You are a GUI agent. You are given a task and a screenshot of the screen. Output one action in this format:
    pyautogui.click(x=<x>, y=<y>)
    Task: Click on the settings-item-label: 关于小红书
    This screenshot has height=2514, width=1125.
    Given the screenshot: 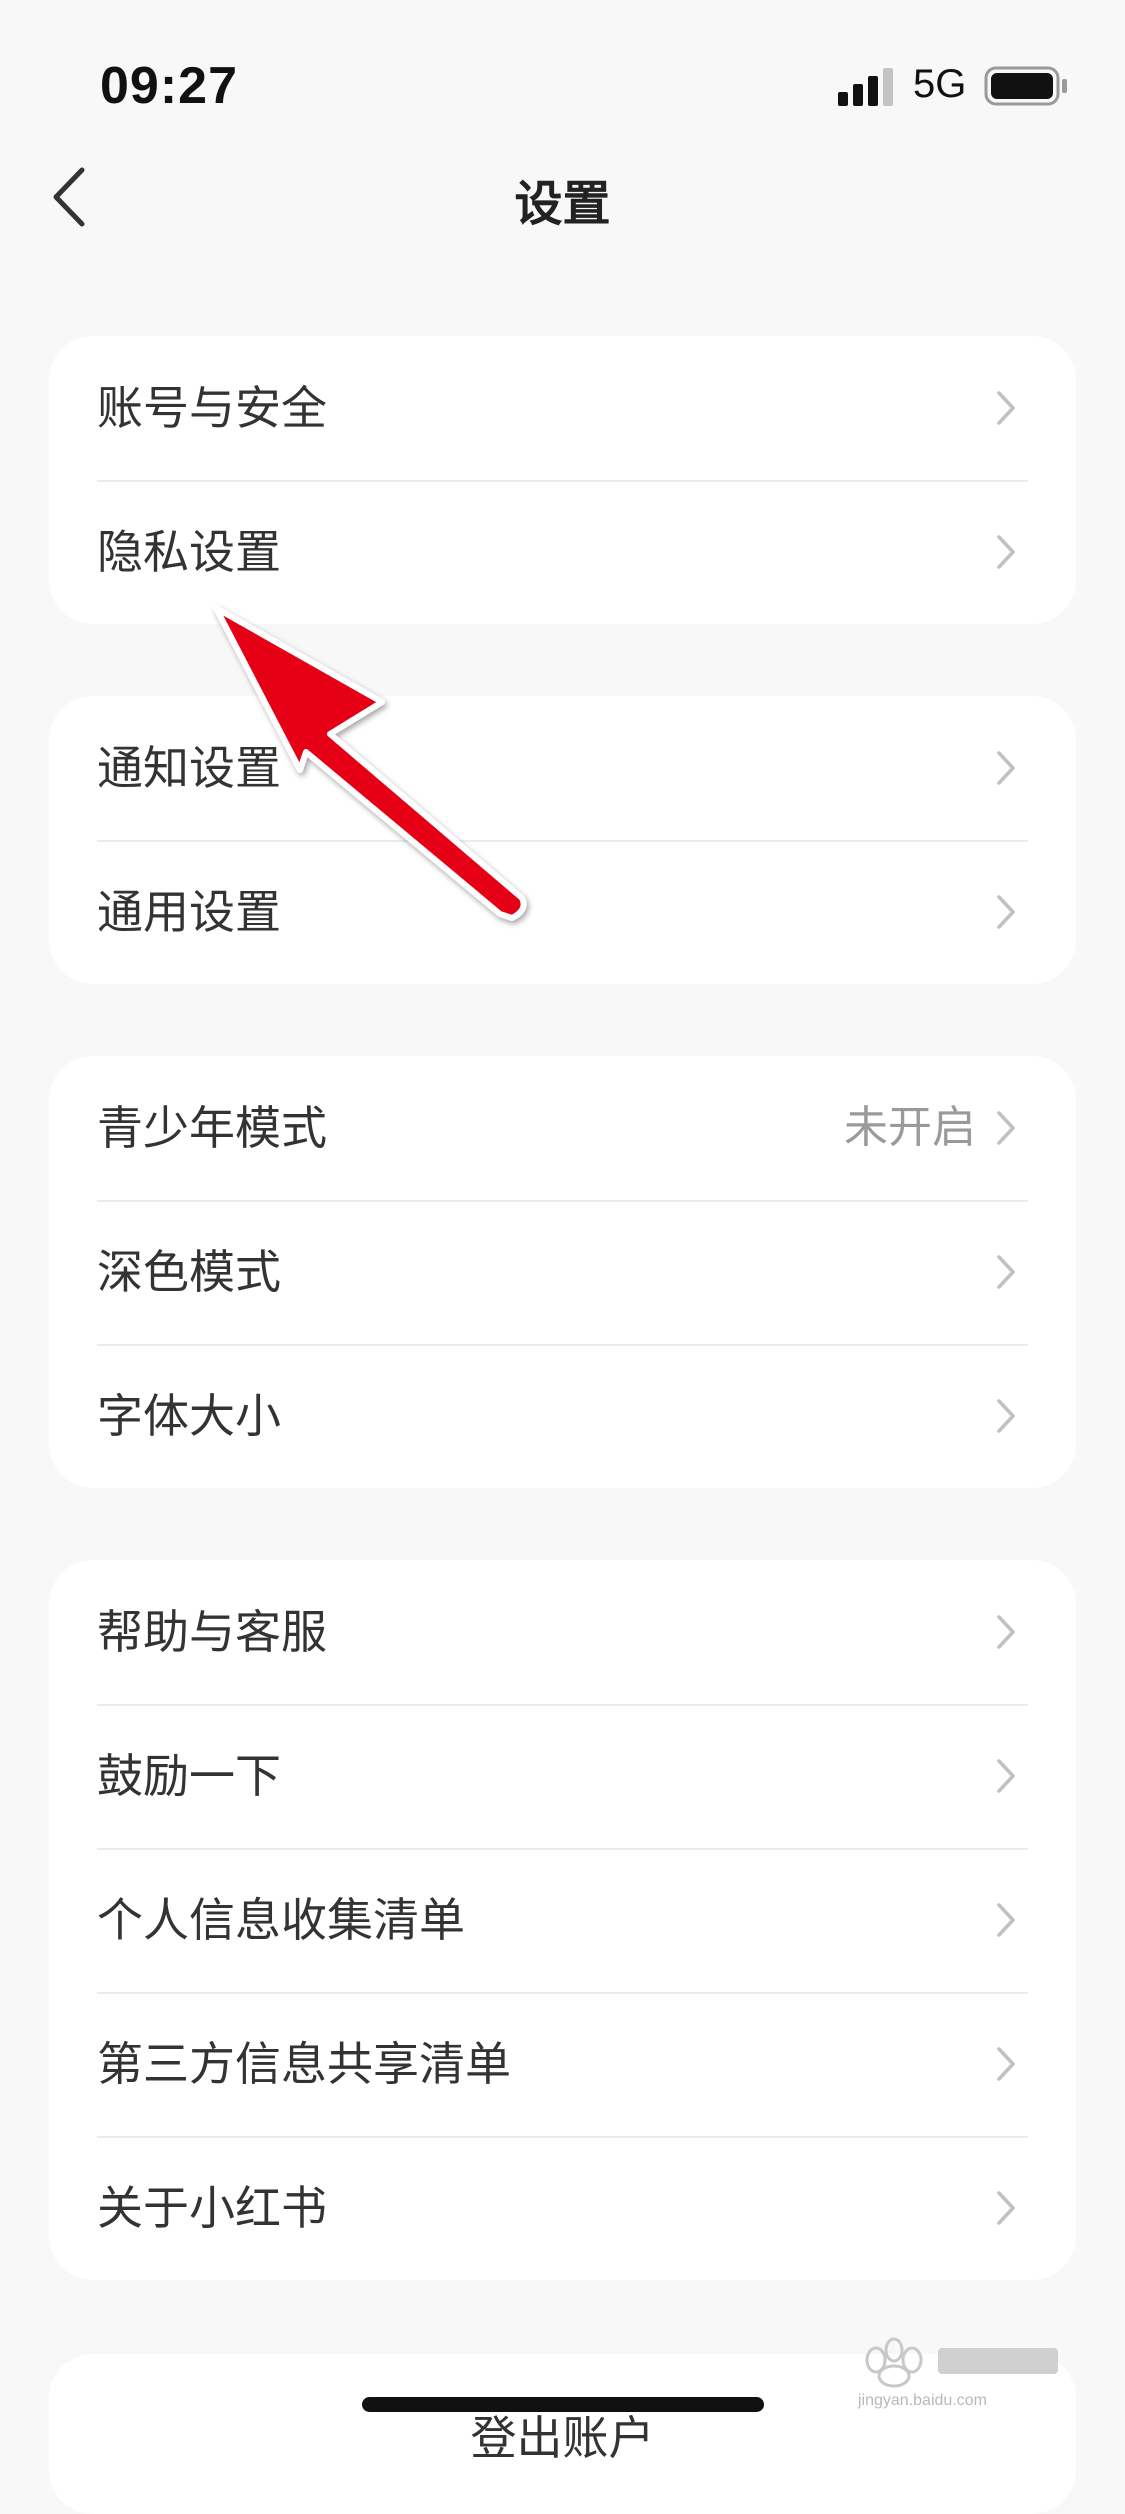 What is the action you would take?
    pyautogui.click(x=212, y=2208)
    